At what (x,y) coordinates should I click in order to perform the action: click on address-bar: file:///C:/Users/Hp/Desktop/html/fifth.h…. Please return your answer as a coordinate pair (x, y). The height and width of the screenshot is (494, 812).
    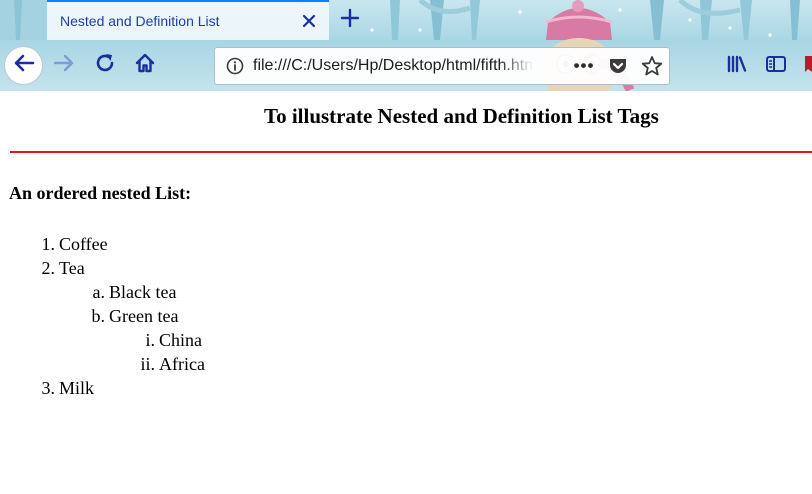
    Looking at the image, I should click on (442, 66).